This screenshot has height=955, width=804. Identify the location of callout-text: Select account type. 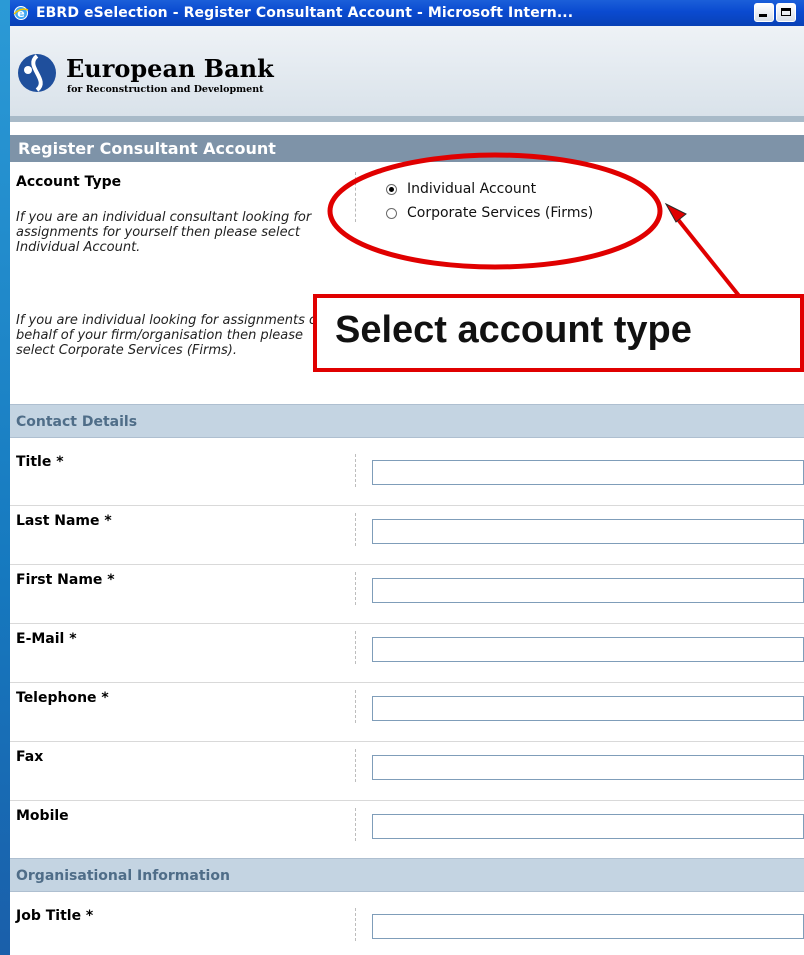
(513, 330).